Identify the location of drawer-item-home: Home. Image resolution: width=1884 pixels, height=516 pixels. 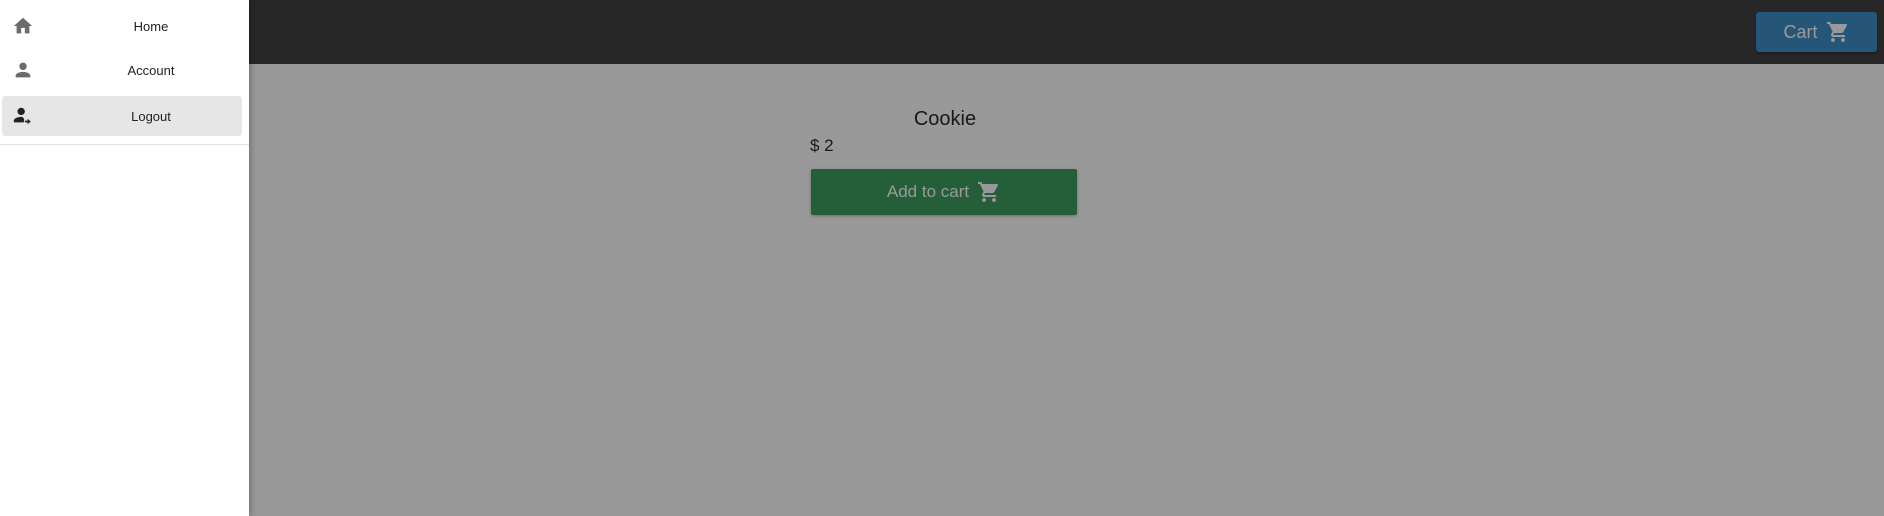
(122, 26).